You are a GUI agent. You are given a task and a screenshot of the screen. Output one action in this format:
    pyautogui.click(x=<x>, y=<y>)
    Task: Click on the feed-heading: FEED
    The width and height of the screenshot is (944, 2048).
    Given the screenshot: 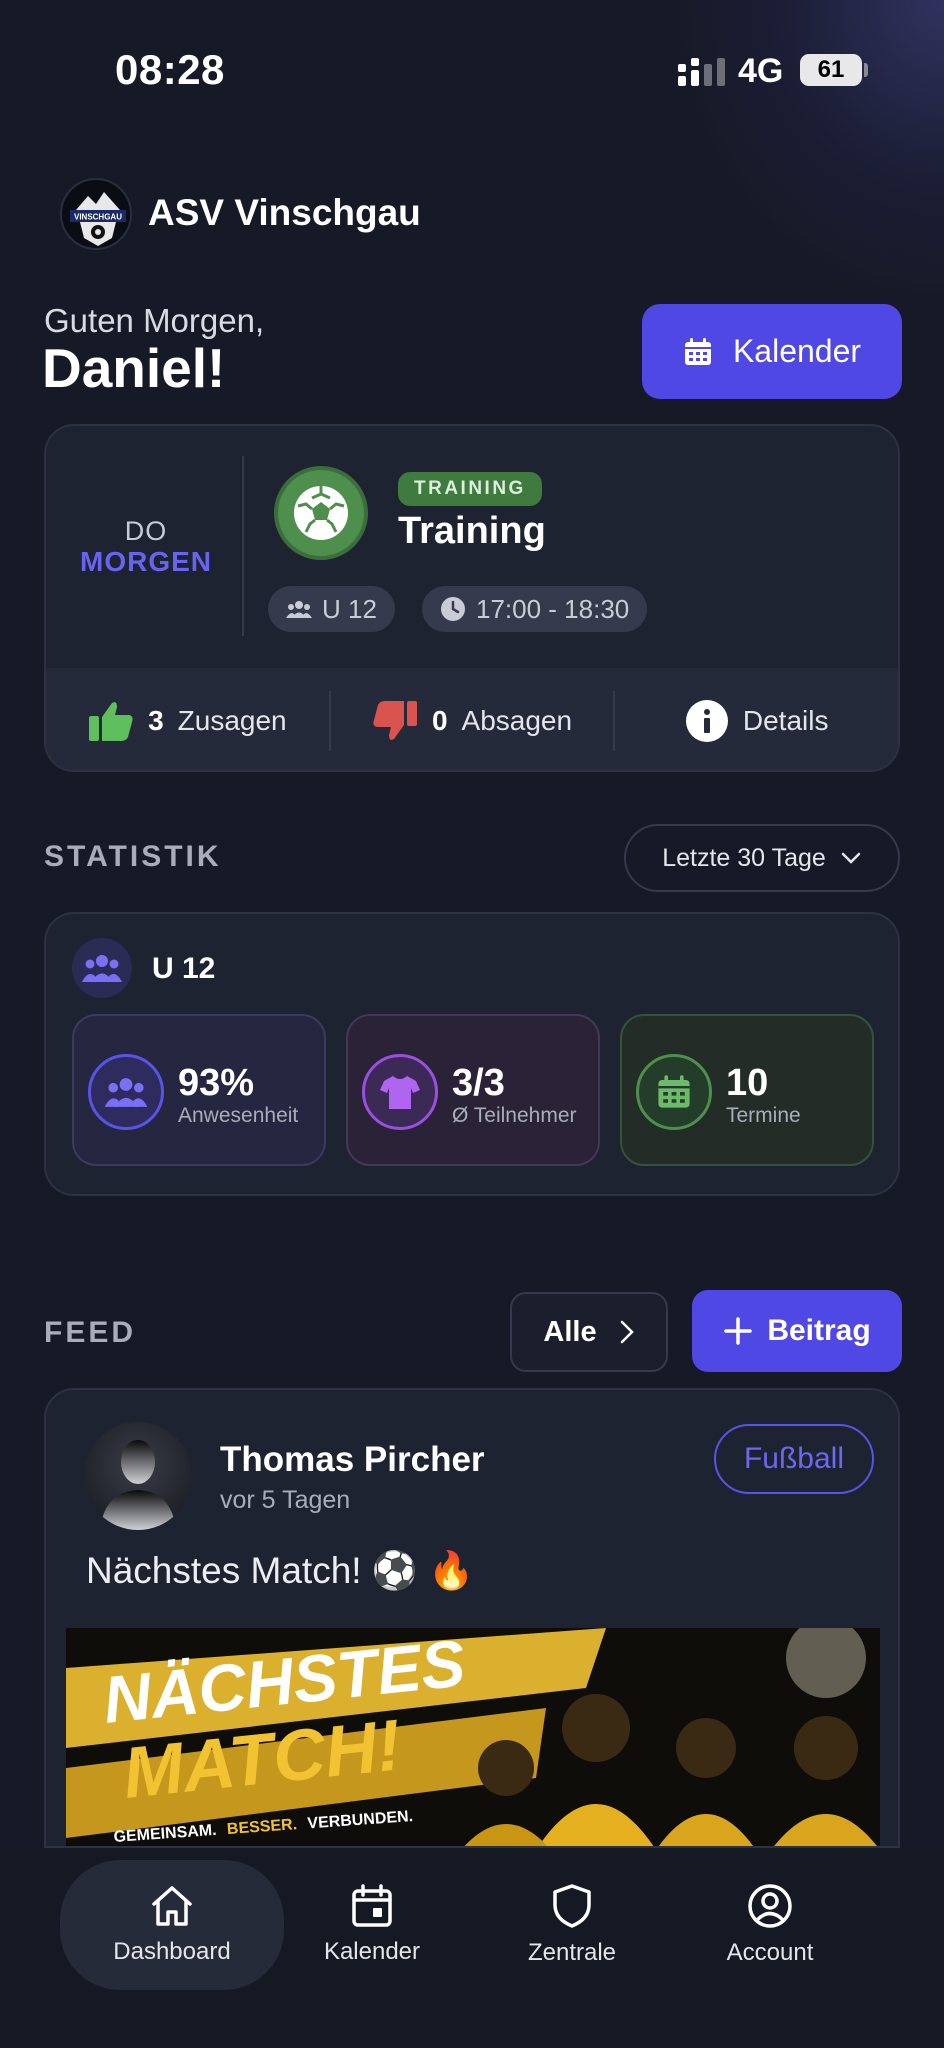 What is the action you would take?
    pyautogui.click(x=90, y=1332)
    